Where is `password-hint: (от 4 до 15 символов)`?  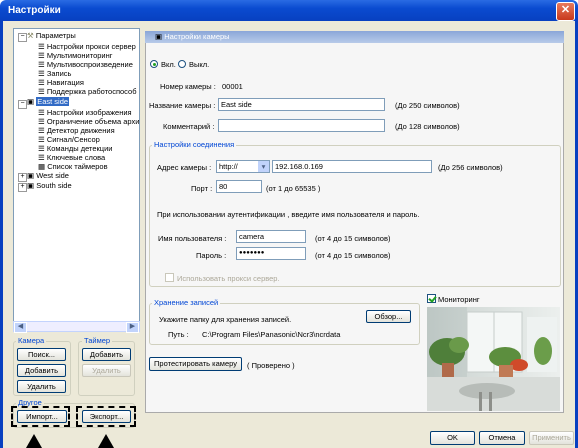 password-hint: (от 4 до 15 символов) is located at coordinates (353, 255).